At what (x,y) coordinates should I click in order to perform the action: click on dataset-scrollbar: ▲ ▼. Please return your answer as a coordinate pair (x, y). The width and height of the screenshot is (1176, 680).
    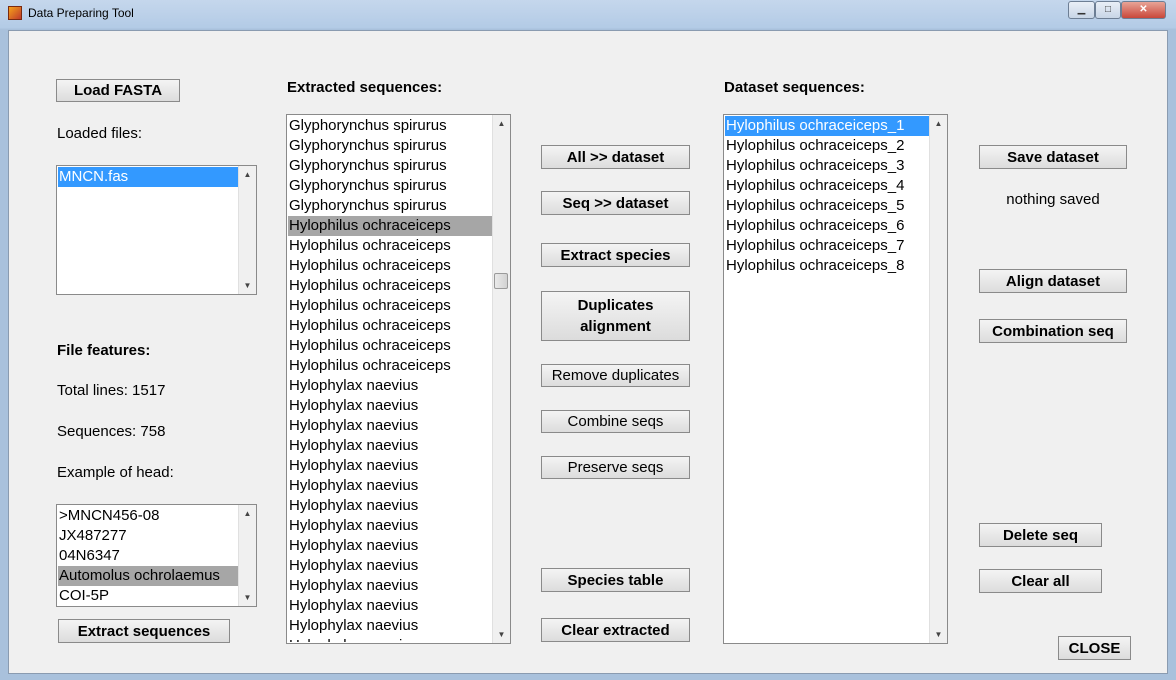
    Looking at the image, I should click on (938, 379).